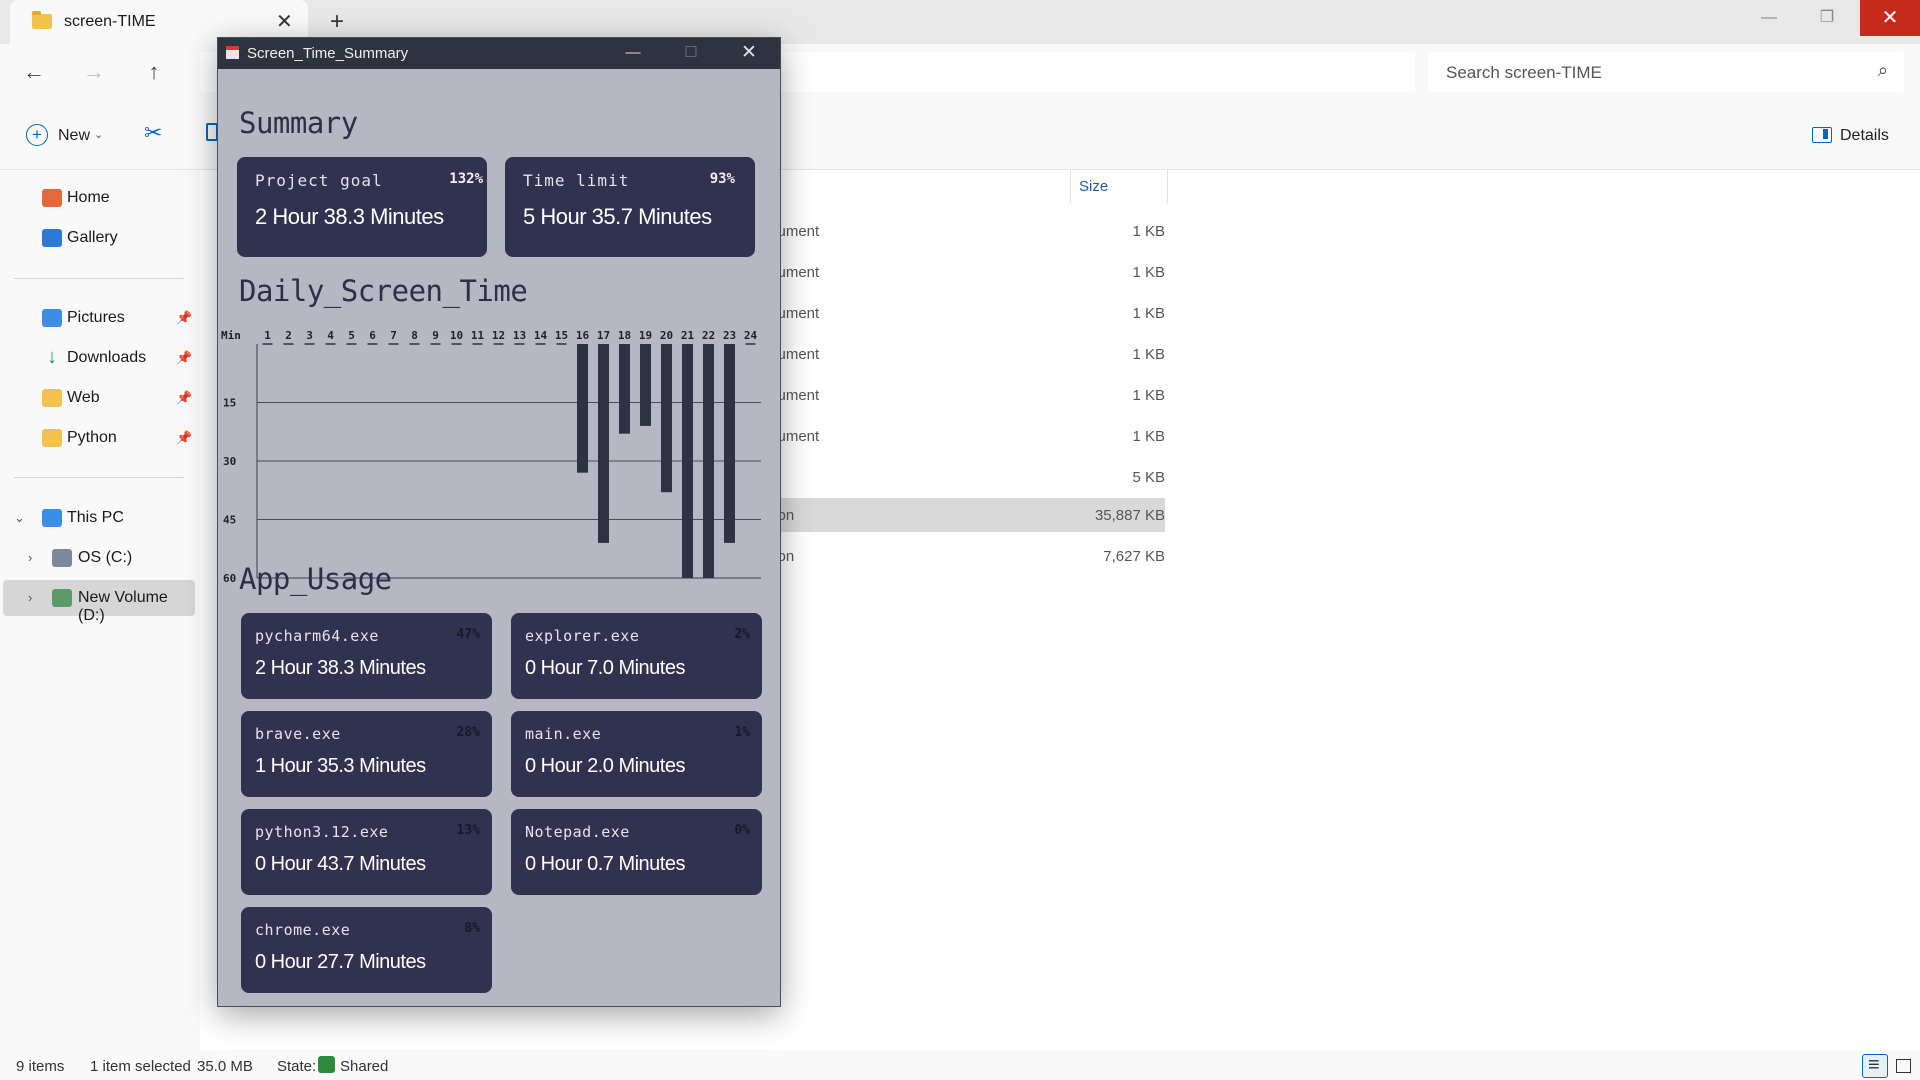  Describe the element at coordinates (100, 358) in the screenshot. I see `sidebar-item-downloads: ↓ Downloads 📌` at that location.